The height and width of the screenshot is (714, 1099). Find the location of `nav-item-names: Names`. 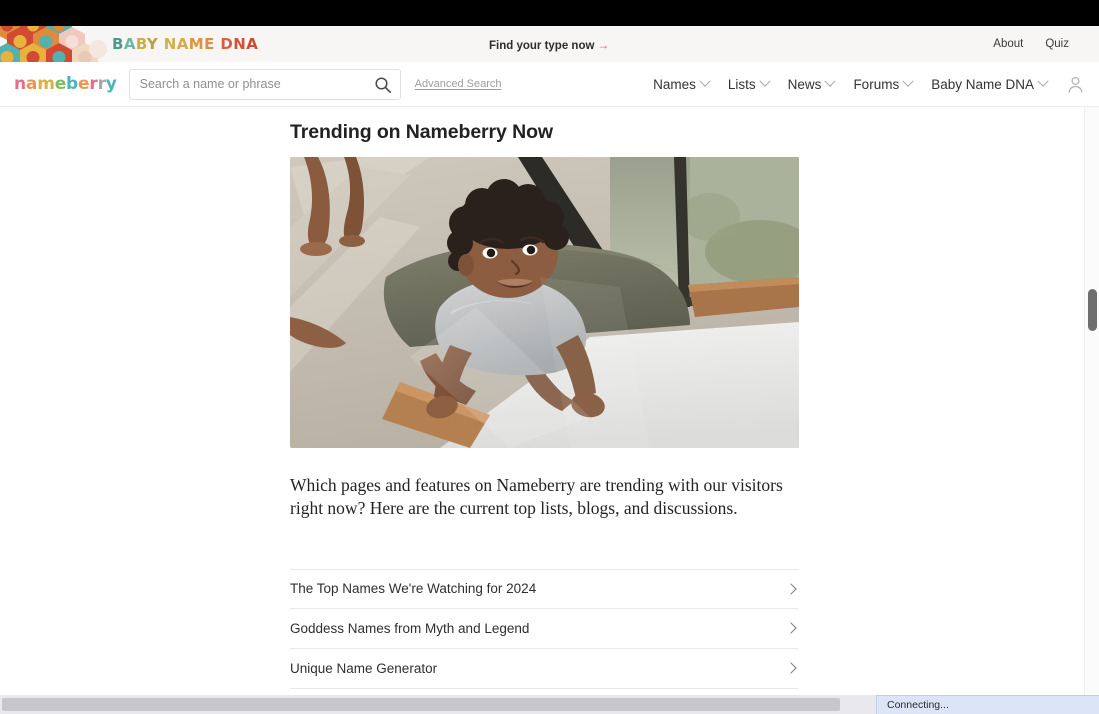

nav-item-names: Names is located at coordinates (682, 83).